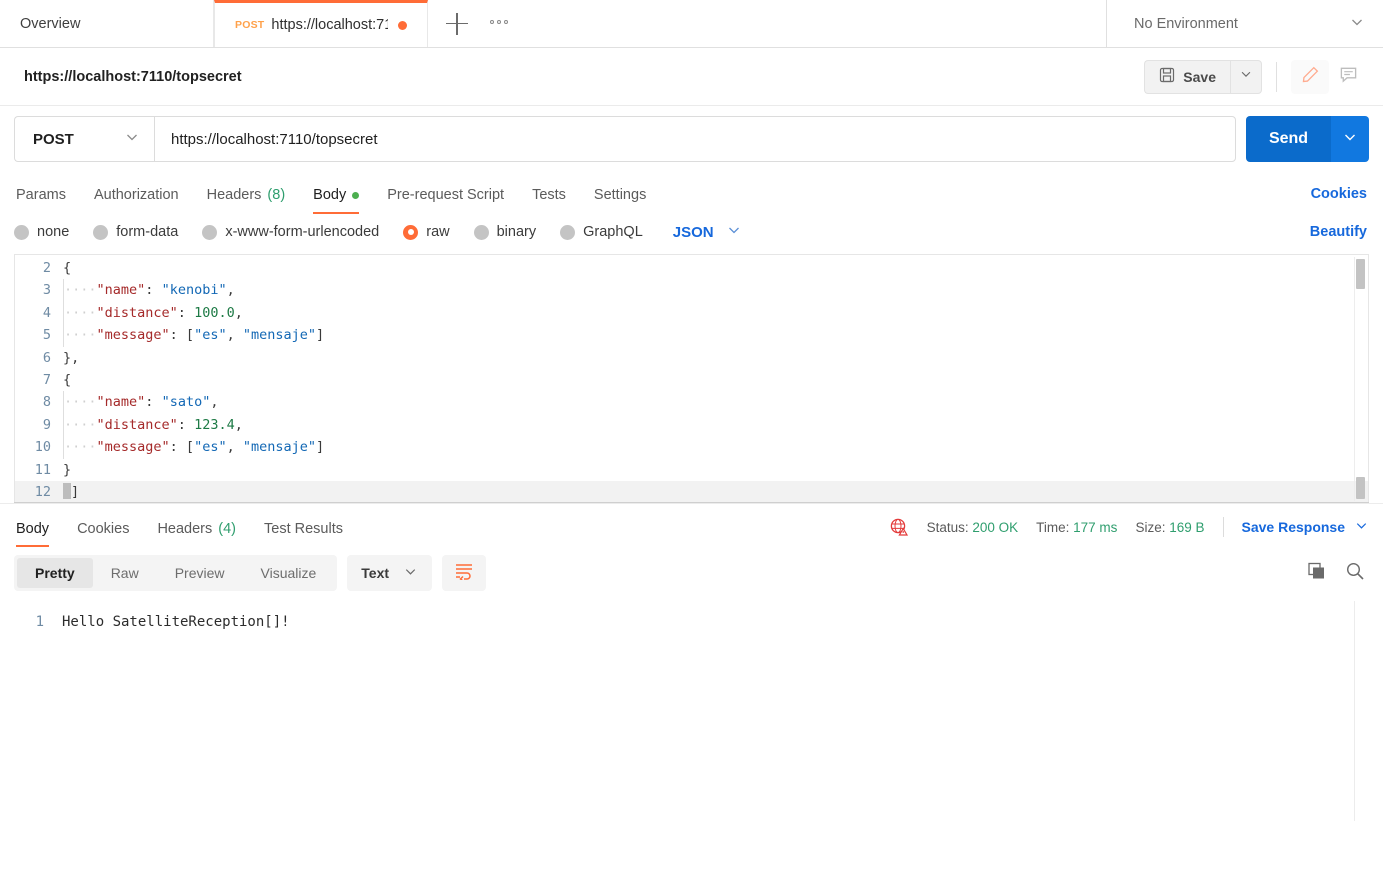 The image size is (1383, 888). Describe the element at coordinates (691, 425) in the screenshot. I see `code-line: 9 ····"distance": 123.4,` at that location.